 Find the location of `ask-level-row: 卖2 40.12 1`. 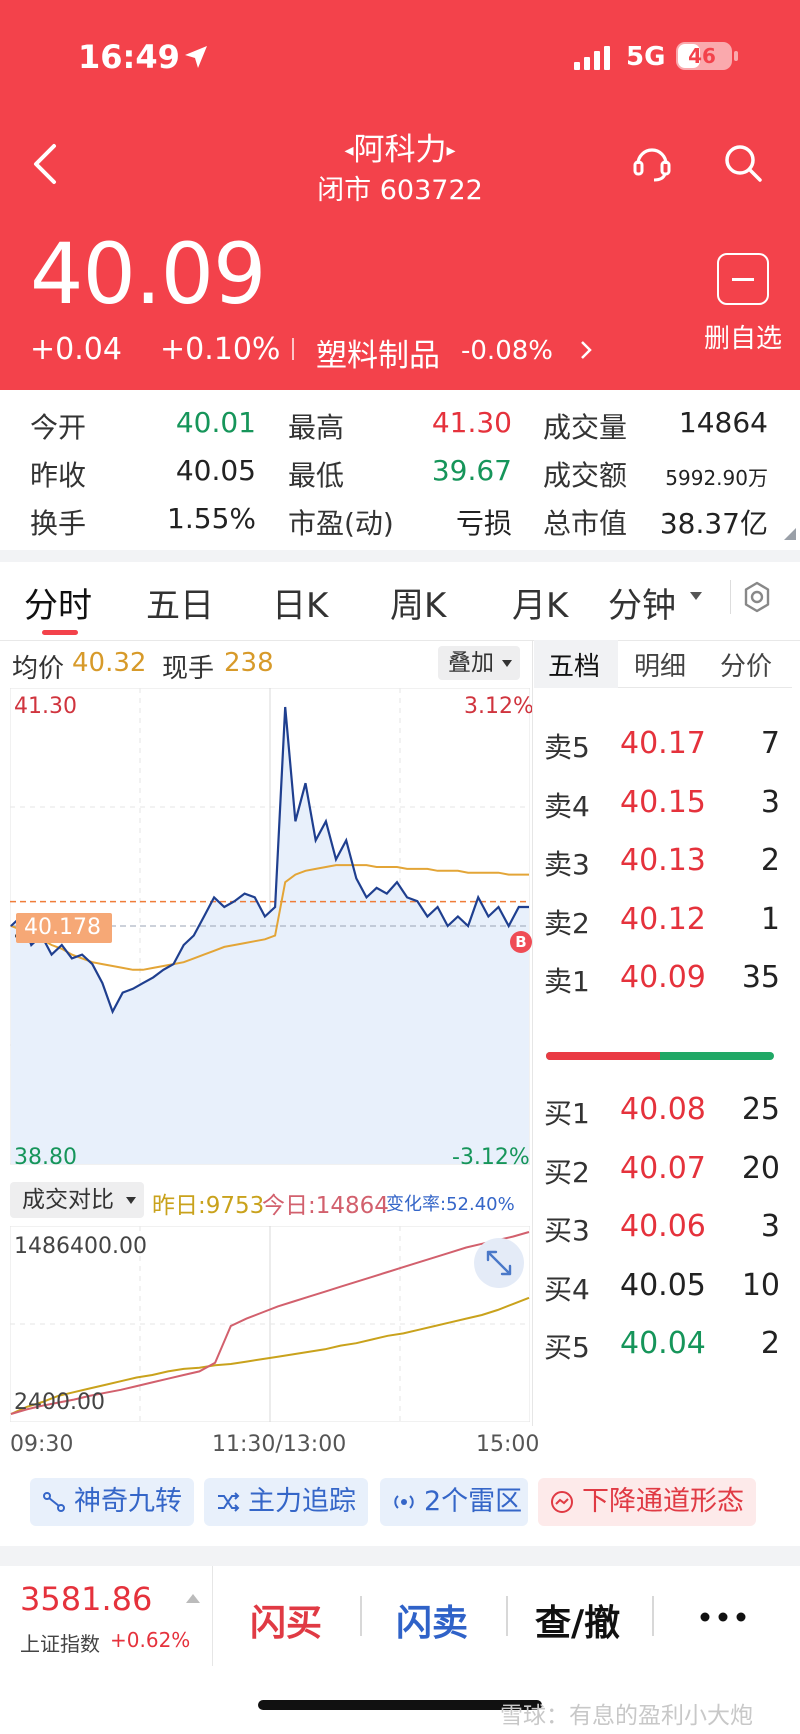

ask-level-row: 卖2 40.12 1 is located at coordinates (662, 924).